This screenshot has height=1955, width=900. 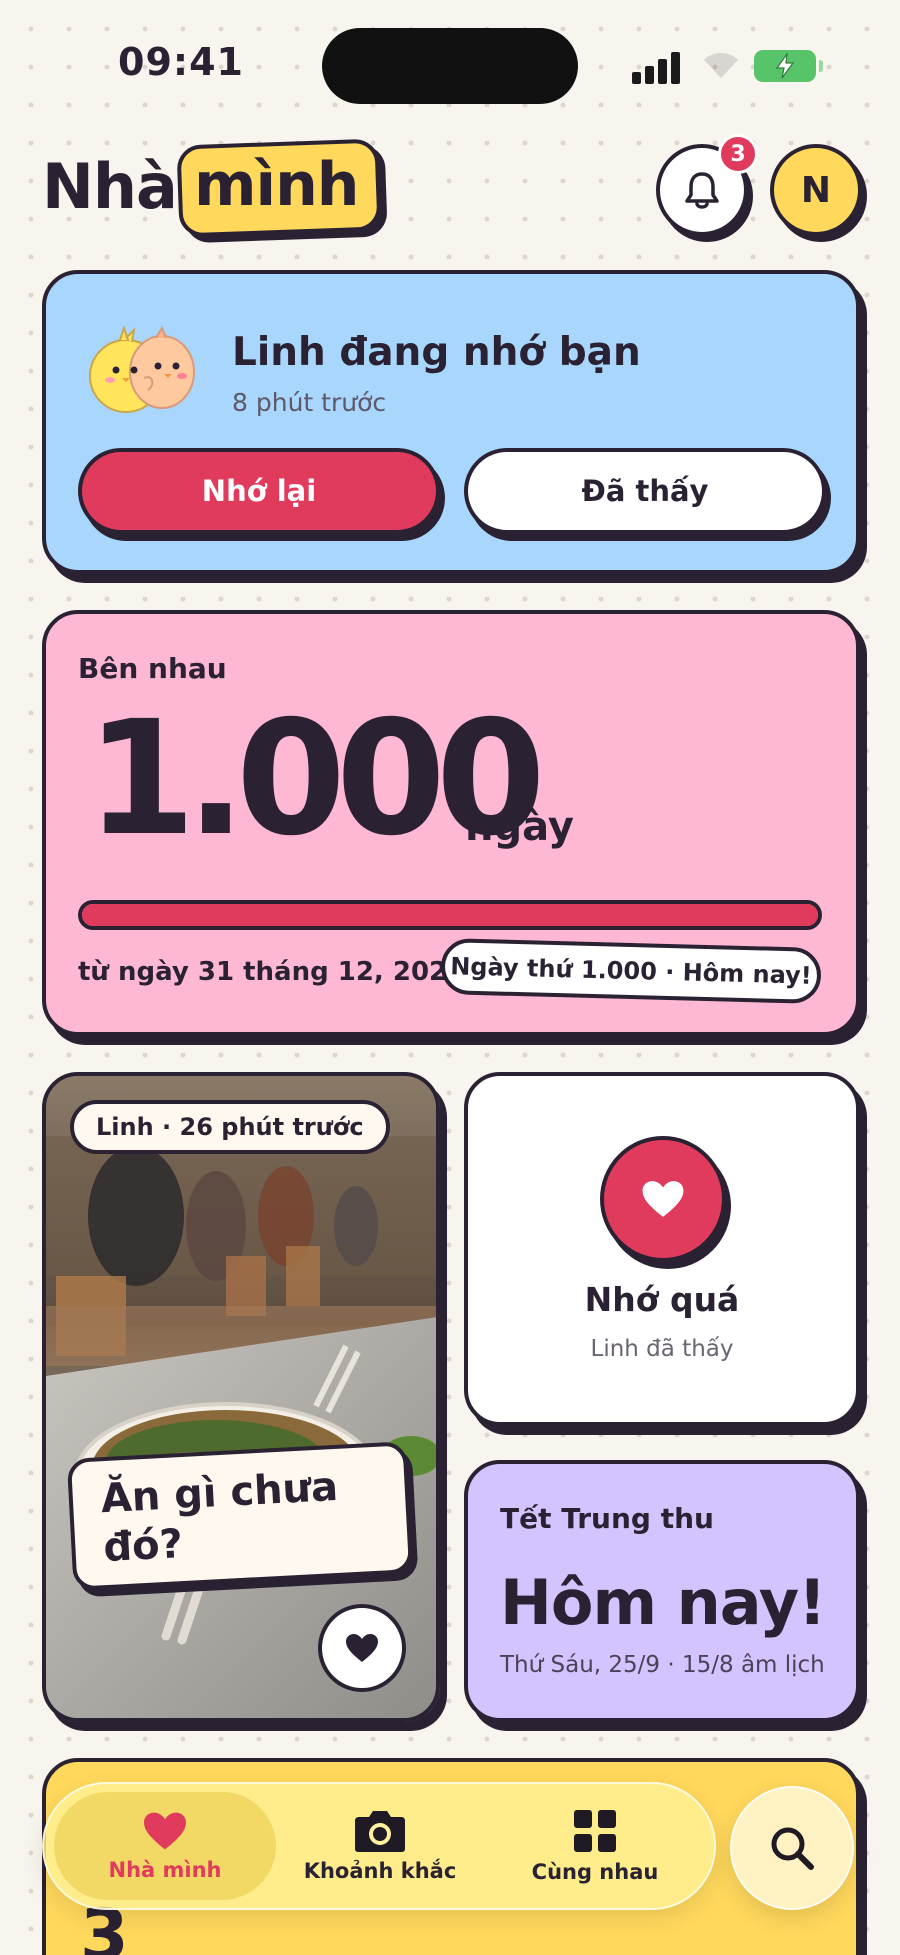 What do you see at coordinates (662, 1349) in the screenshot?
I see `miss-seen-status: Linh đã thấy` at bounding box center [662, 1349].